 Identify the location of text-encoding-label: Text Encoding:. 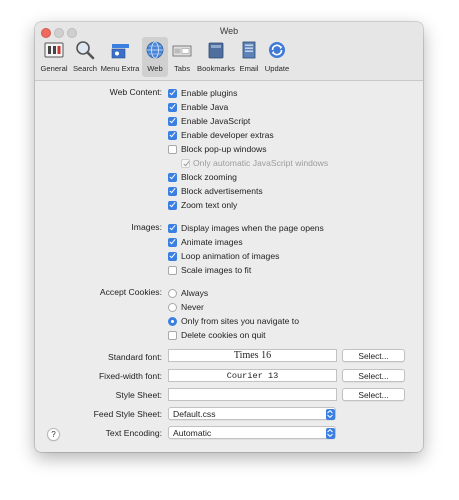
(133, 433).